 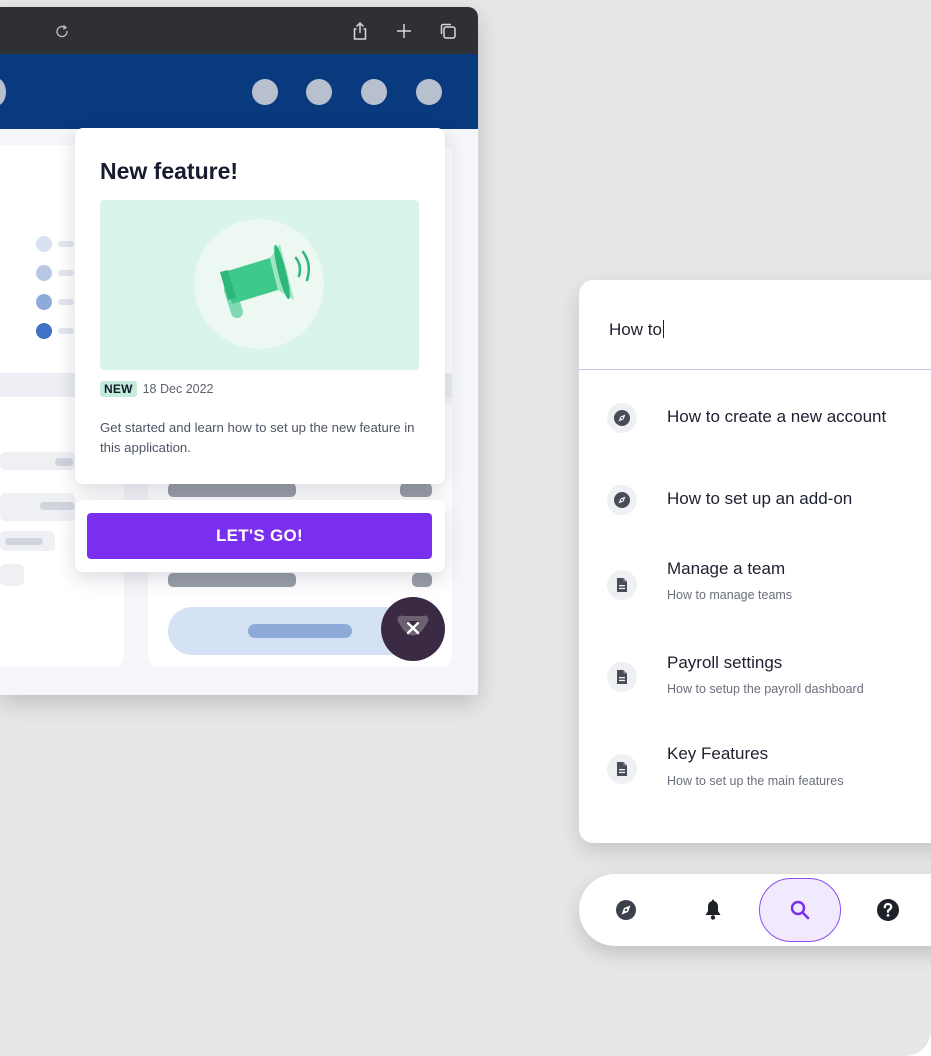 I want to click on search-result: How to set up an add-on, so click(x=755, y=500).